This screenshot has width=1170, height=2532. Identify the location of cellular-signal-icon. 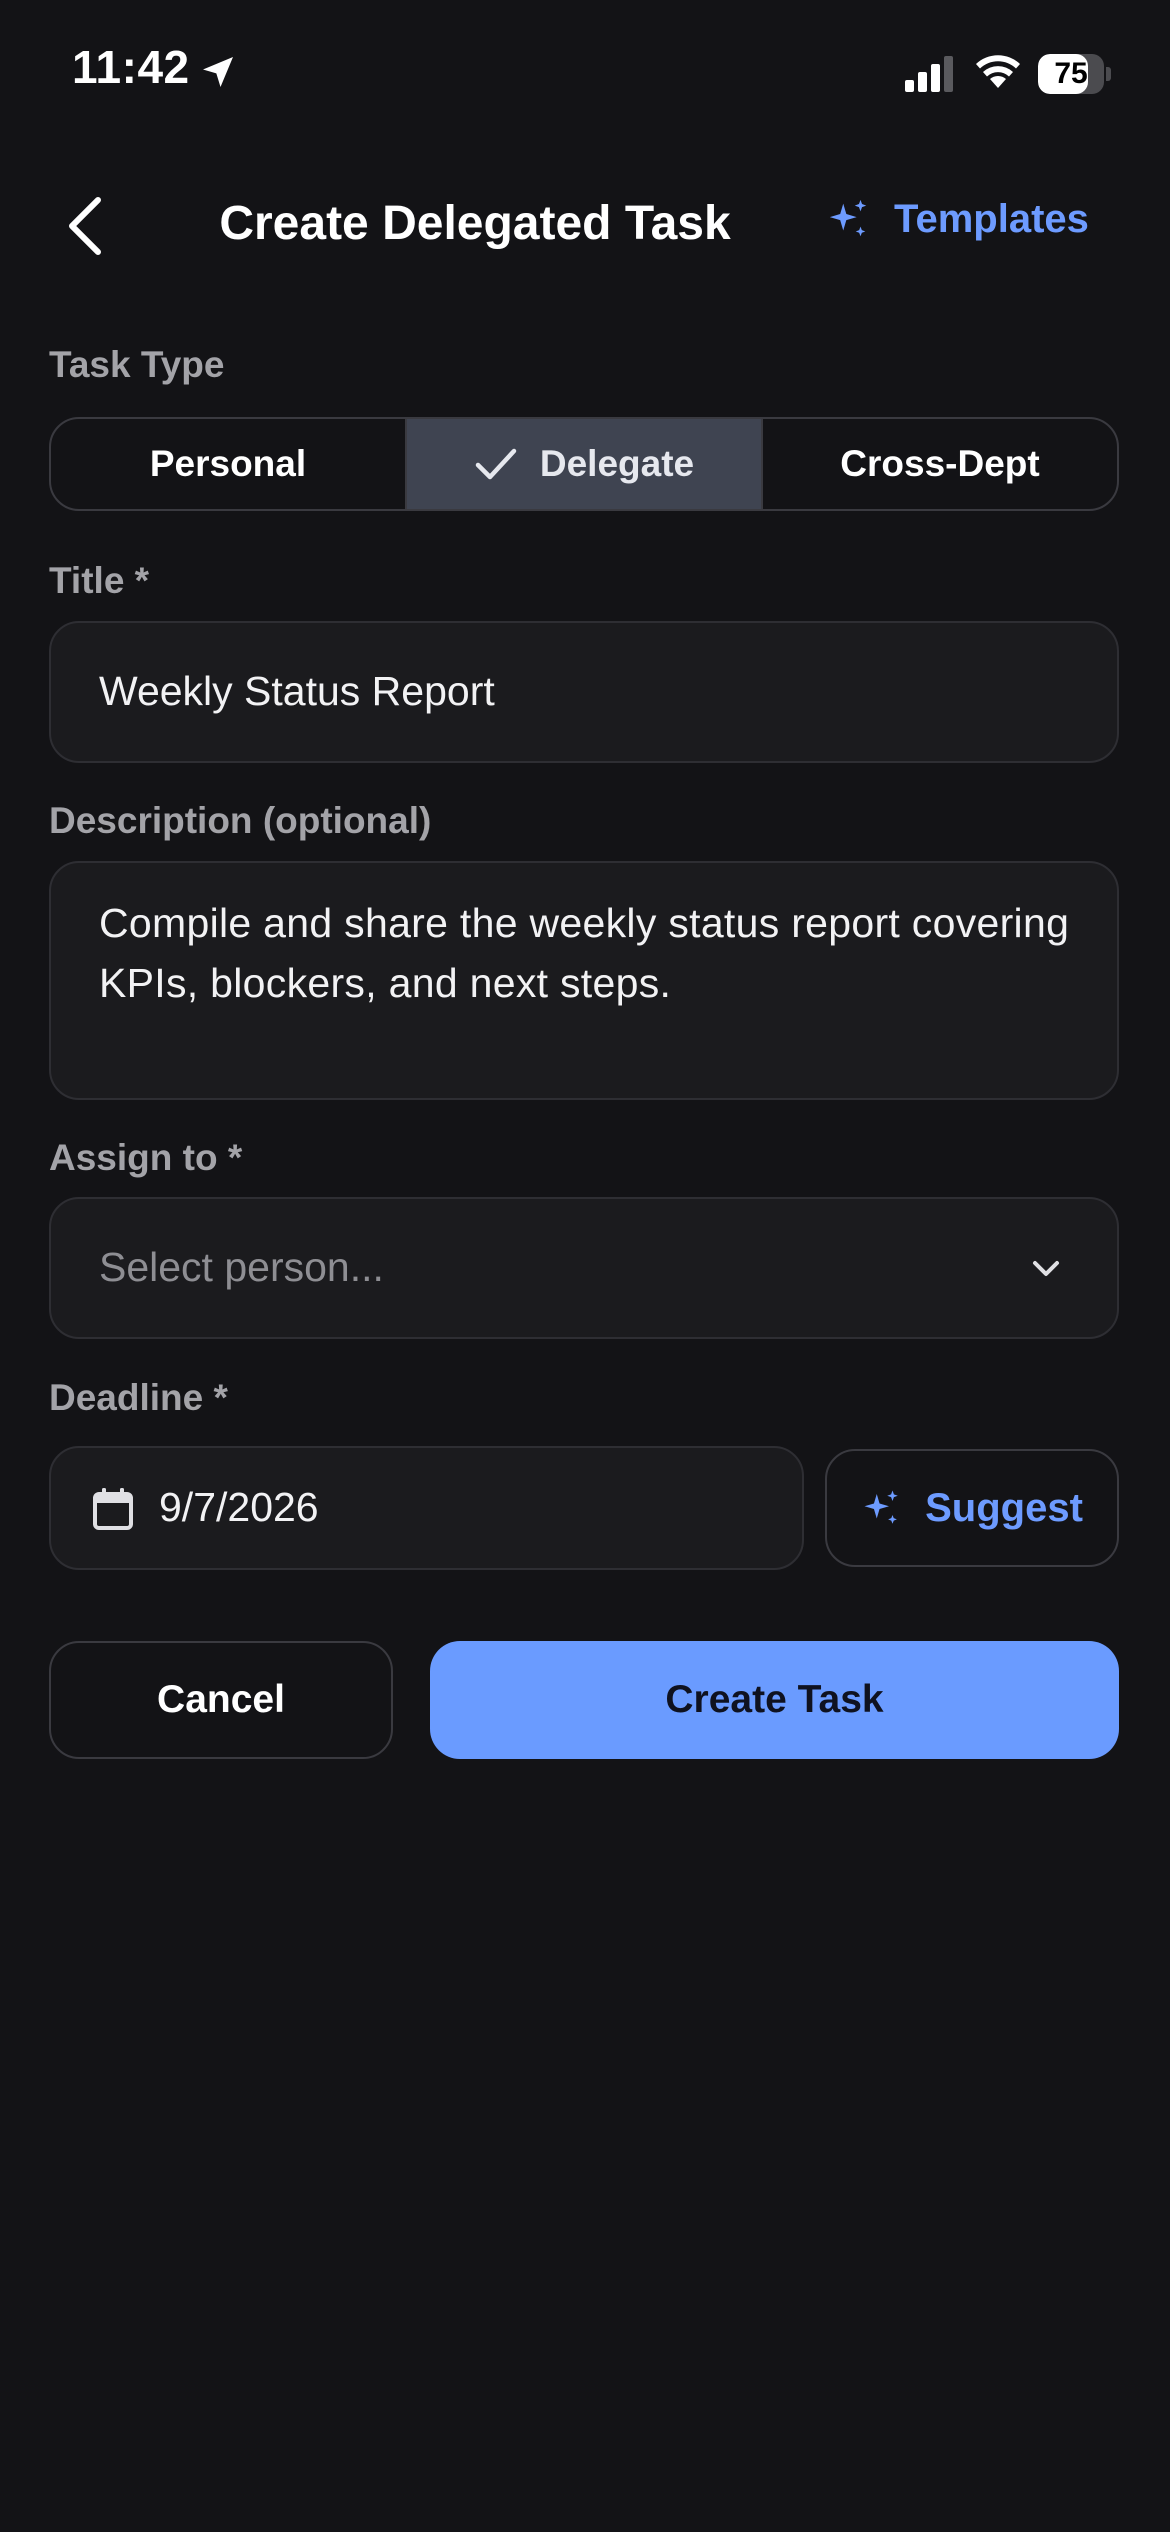
(929, 74).